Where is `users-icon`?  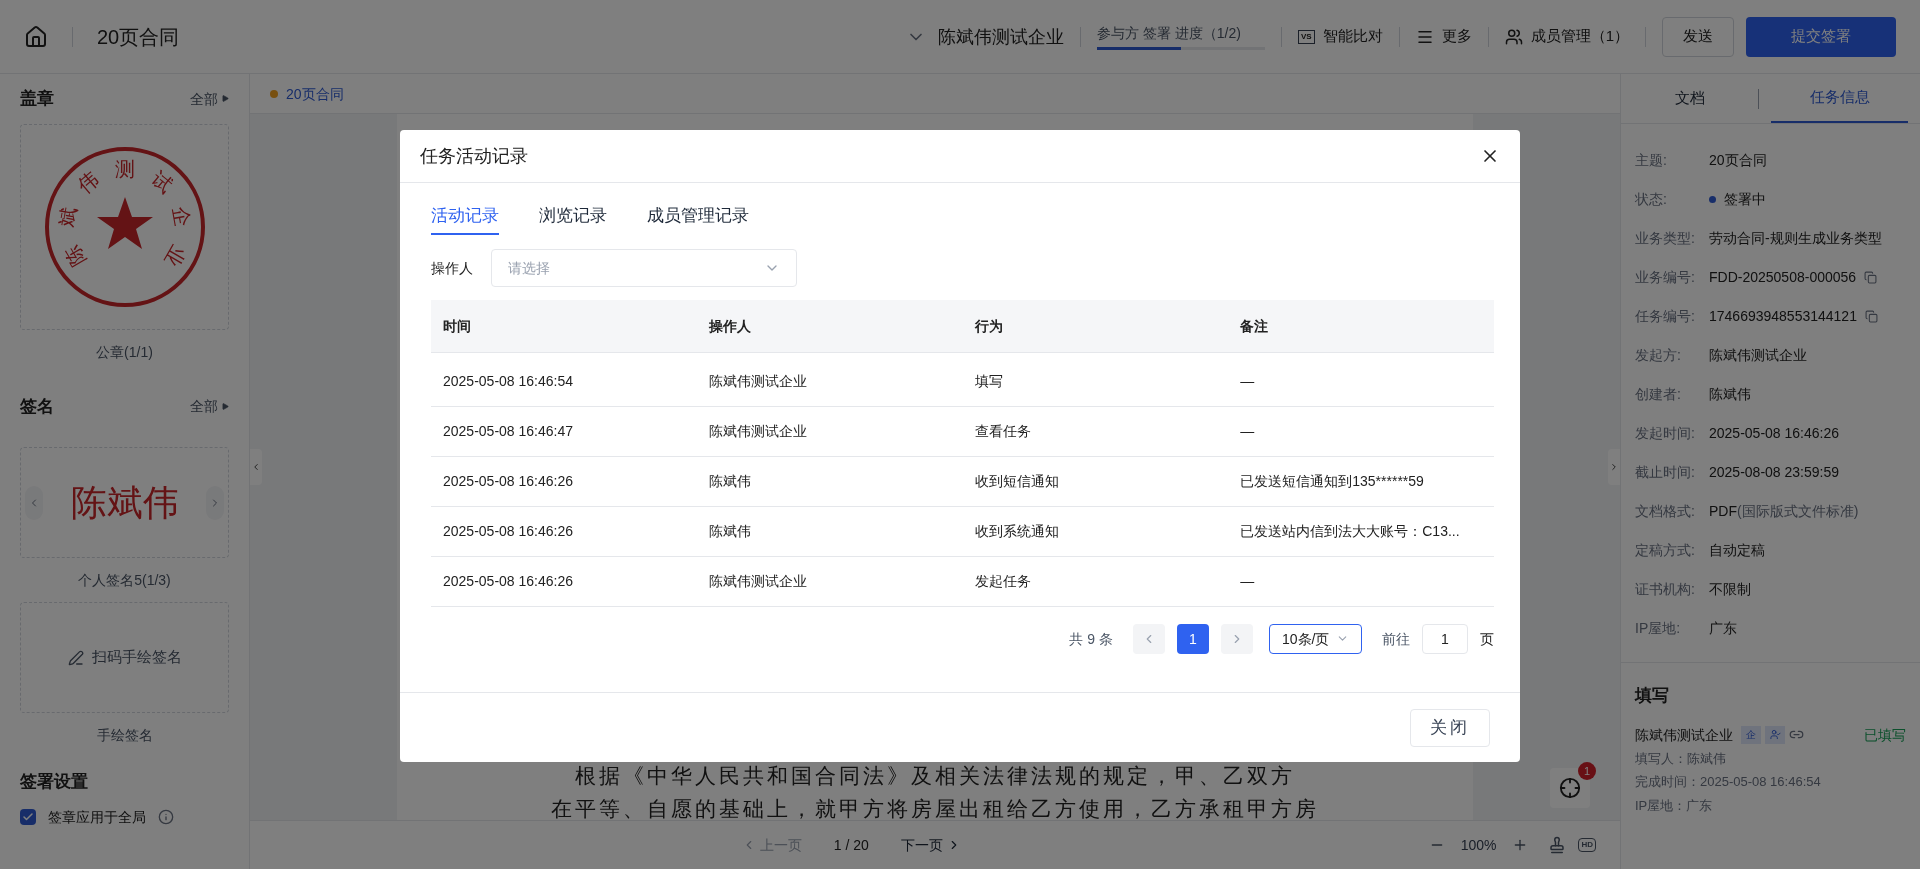 users-icon is located at coordinates (1513, 36).